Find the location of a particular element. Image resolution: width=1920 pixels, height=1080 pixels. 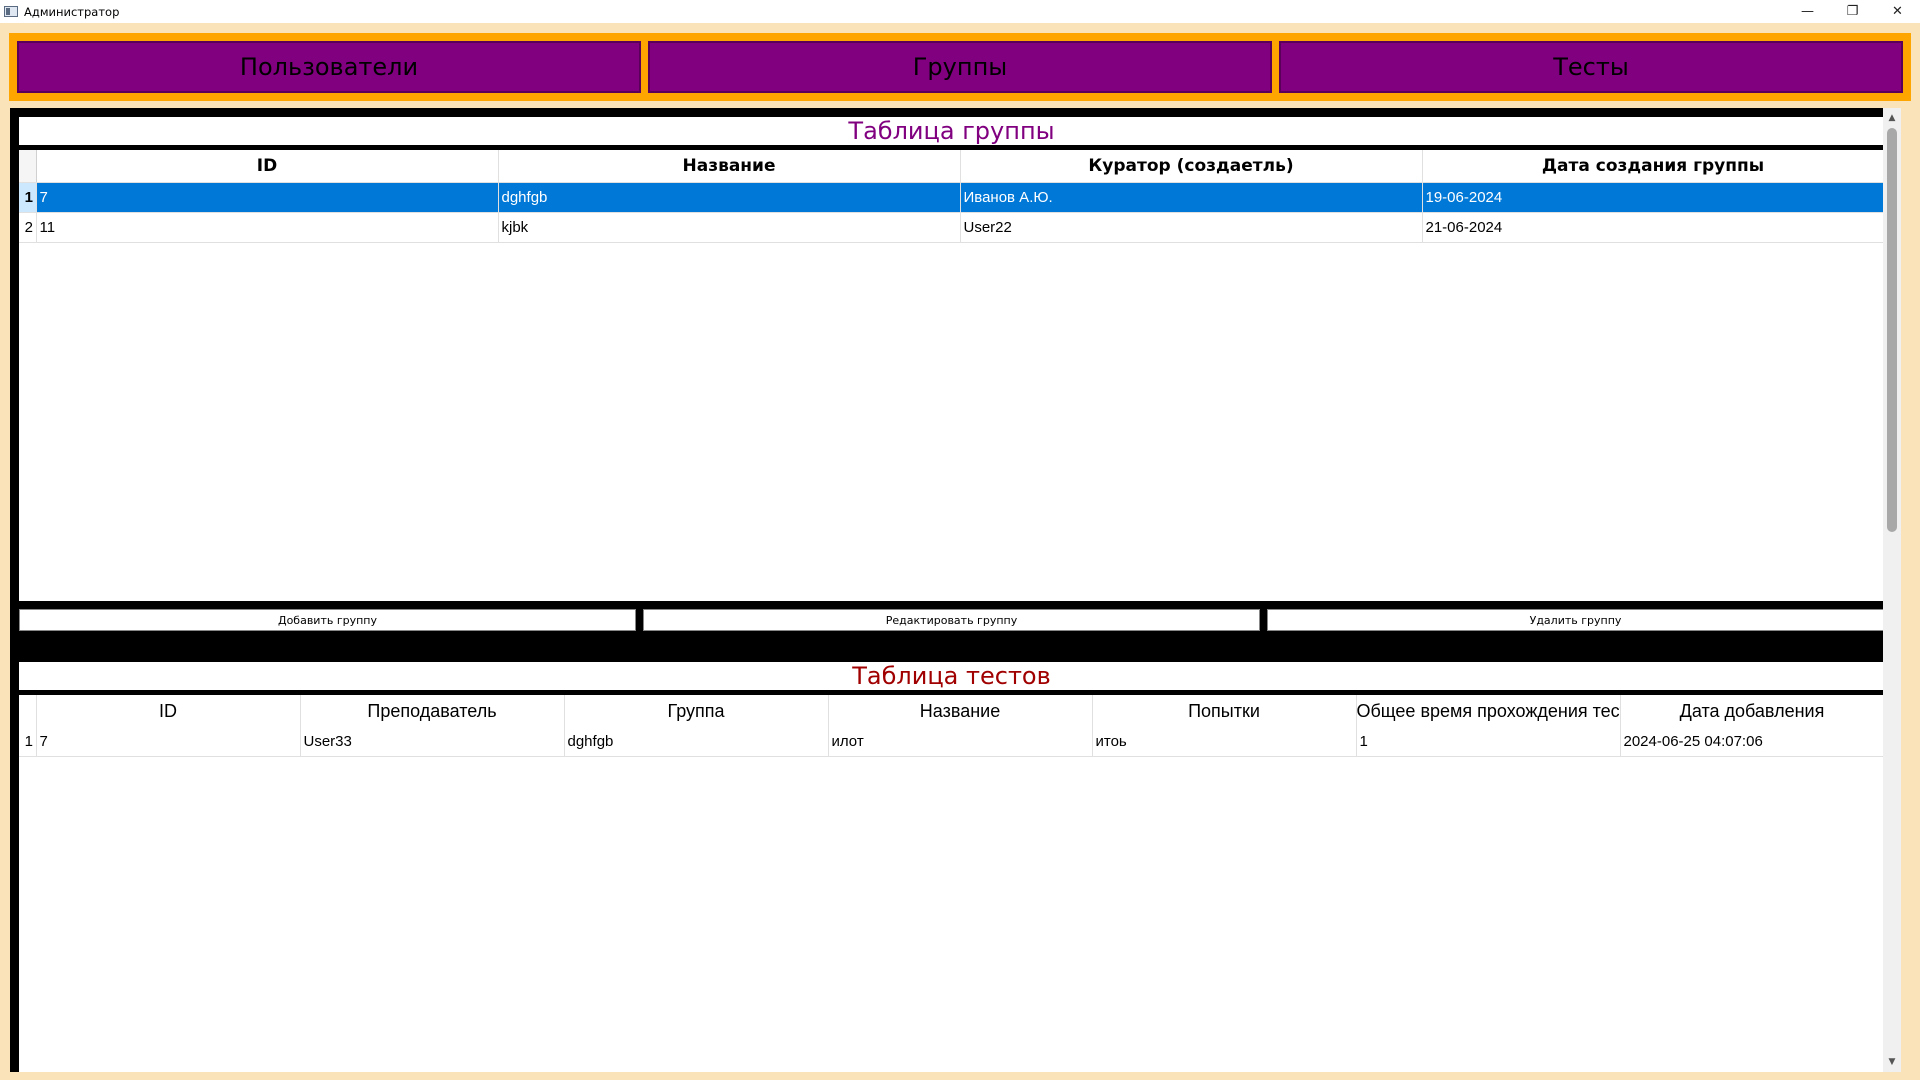

title-bar: Администратор — ❐ ✕ is located at coordinates (960, 11).